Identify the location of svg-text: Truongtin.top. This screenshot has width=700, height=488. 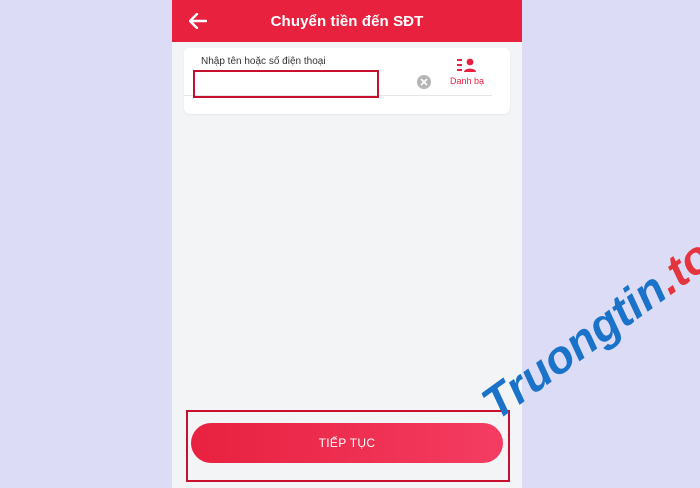
(586, 330).